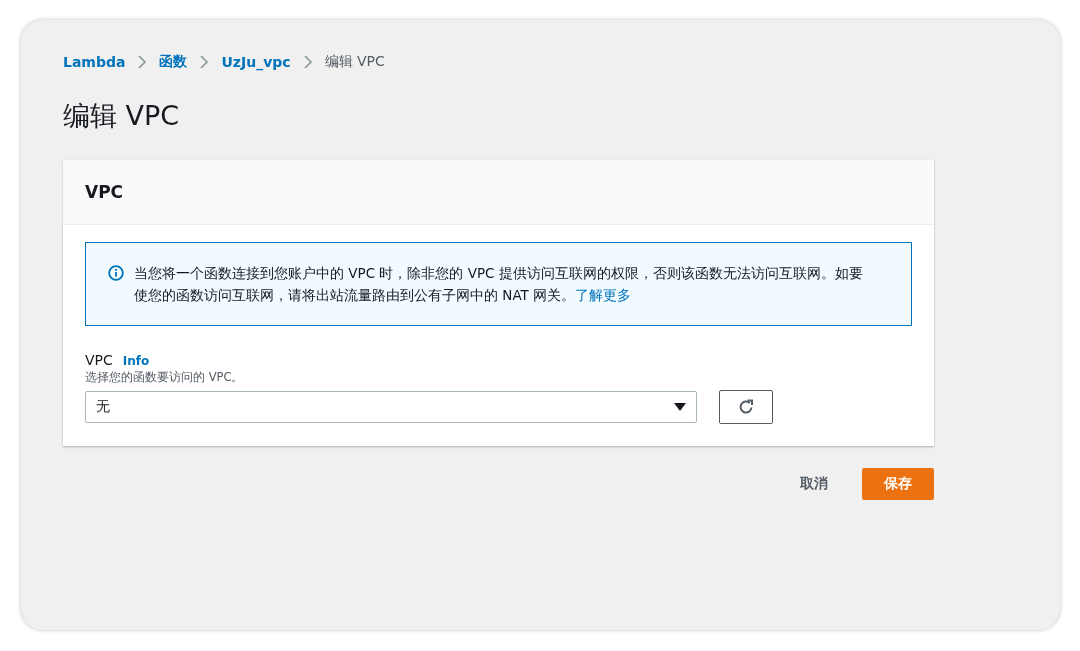  What do you see at coordinates (165, 377) in the screenshot?
I see `field-description: 选择您的函数要访问的 VPC。` at bounding box center [165, 377].